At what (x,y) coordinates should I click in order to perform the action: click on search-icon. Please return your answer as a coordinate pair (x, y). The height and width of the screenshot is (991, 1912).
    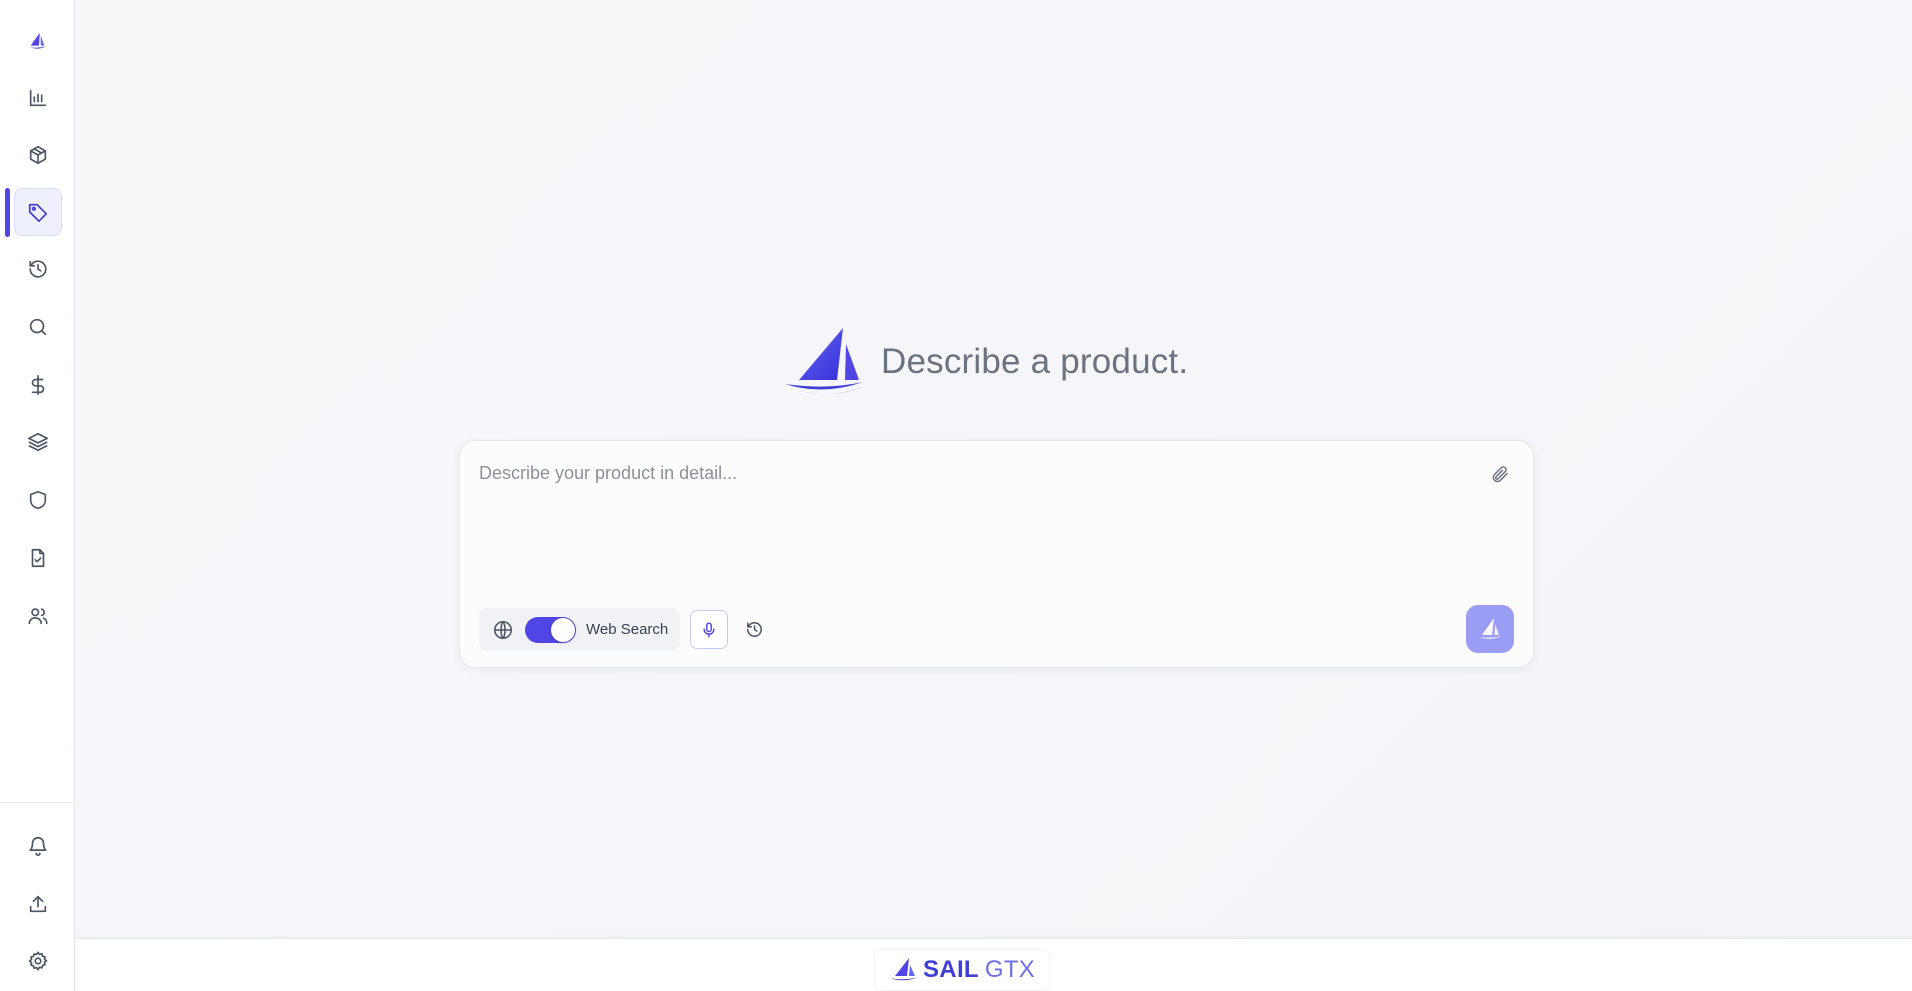
    Looking at the image, I should click on (38, 327).